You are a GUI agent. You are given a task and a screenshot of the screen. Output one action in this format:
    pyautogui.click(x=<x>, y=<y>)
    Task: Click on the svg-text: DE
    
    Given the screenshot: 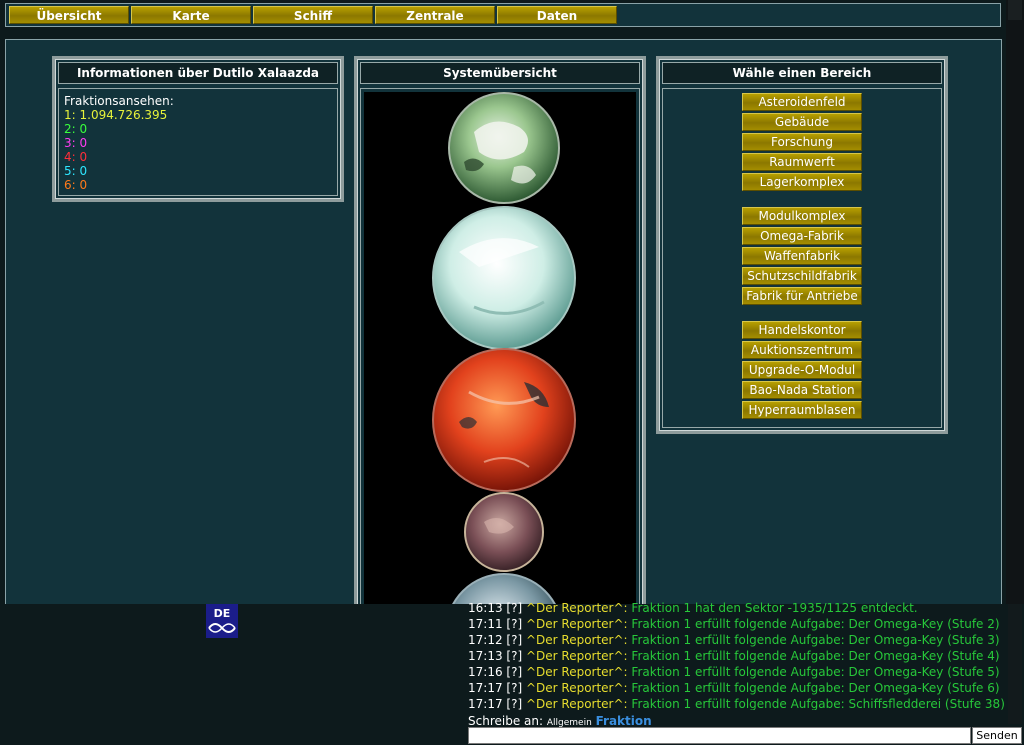 What is the action you would take?
    pyautogui.click(x=222, y=613)
    